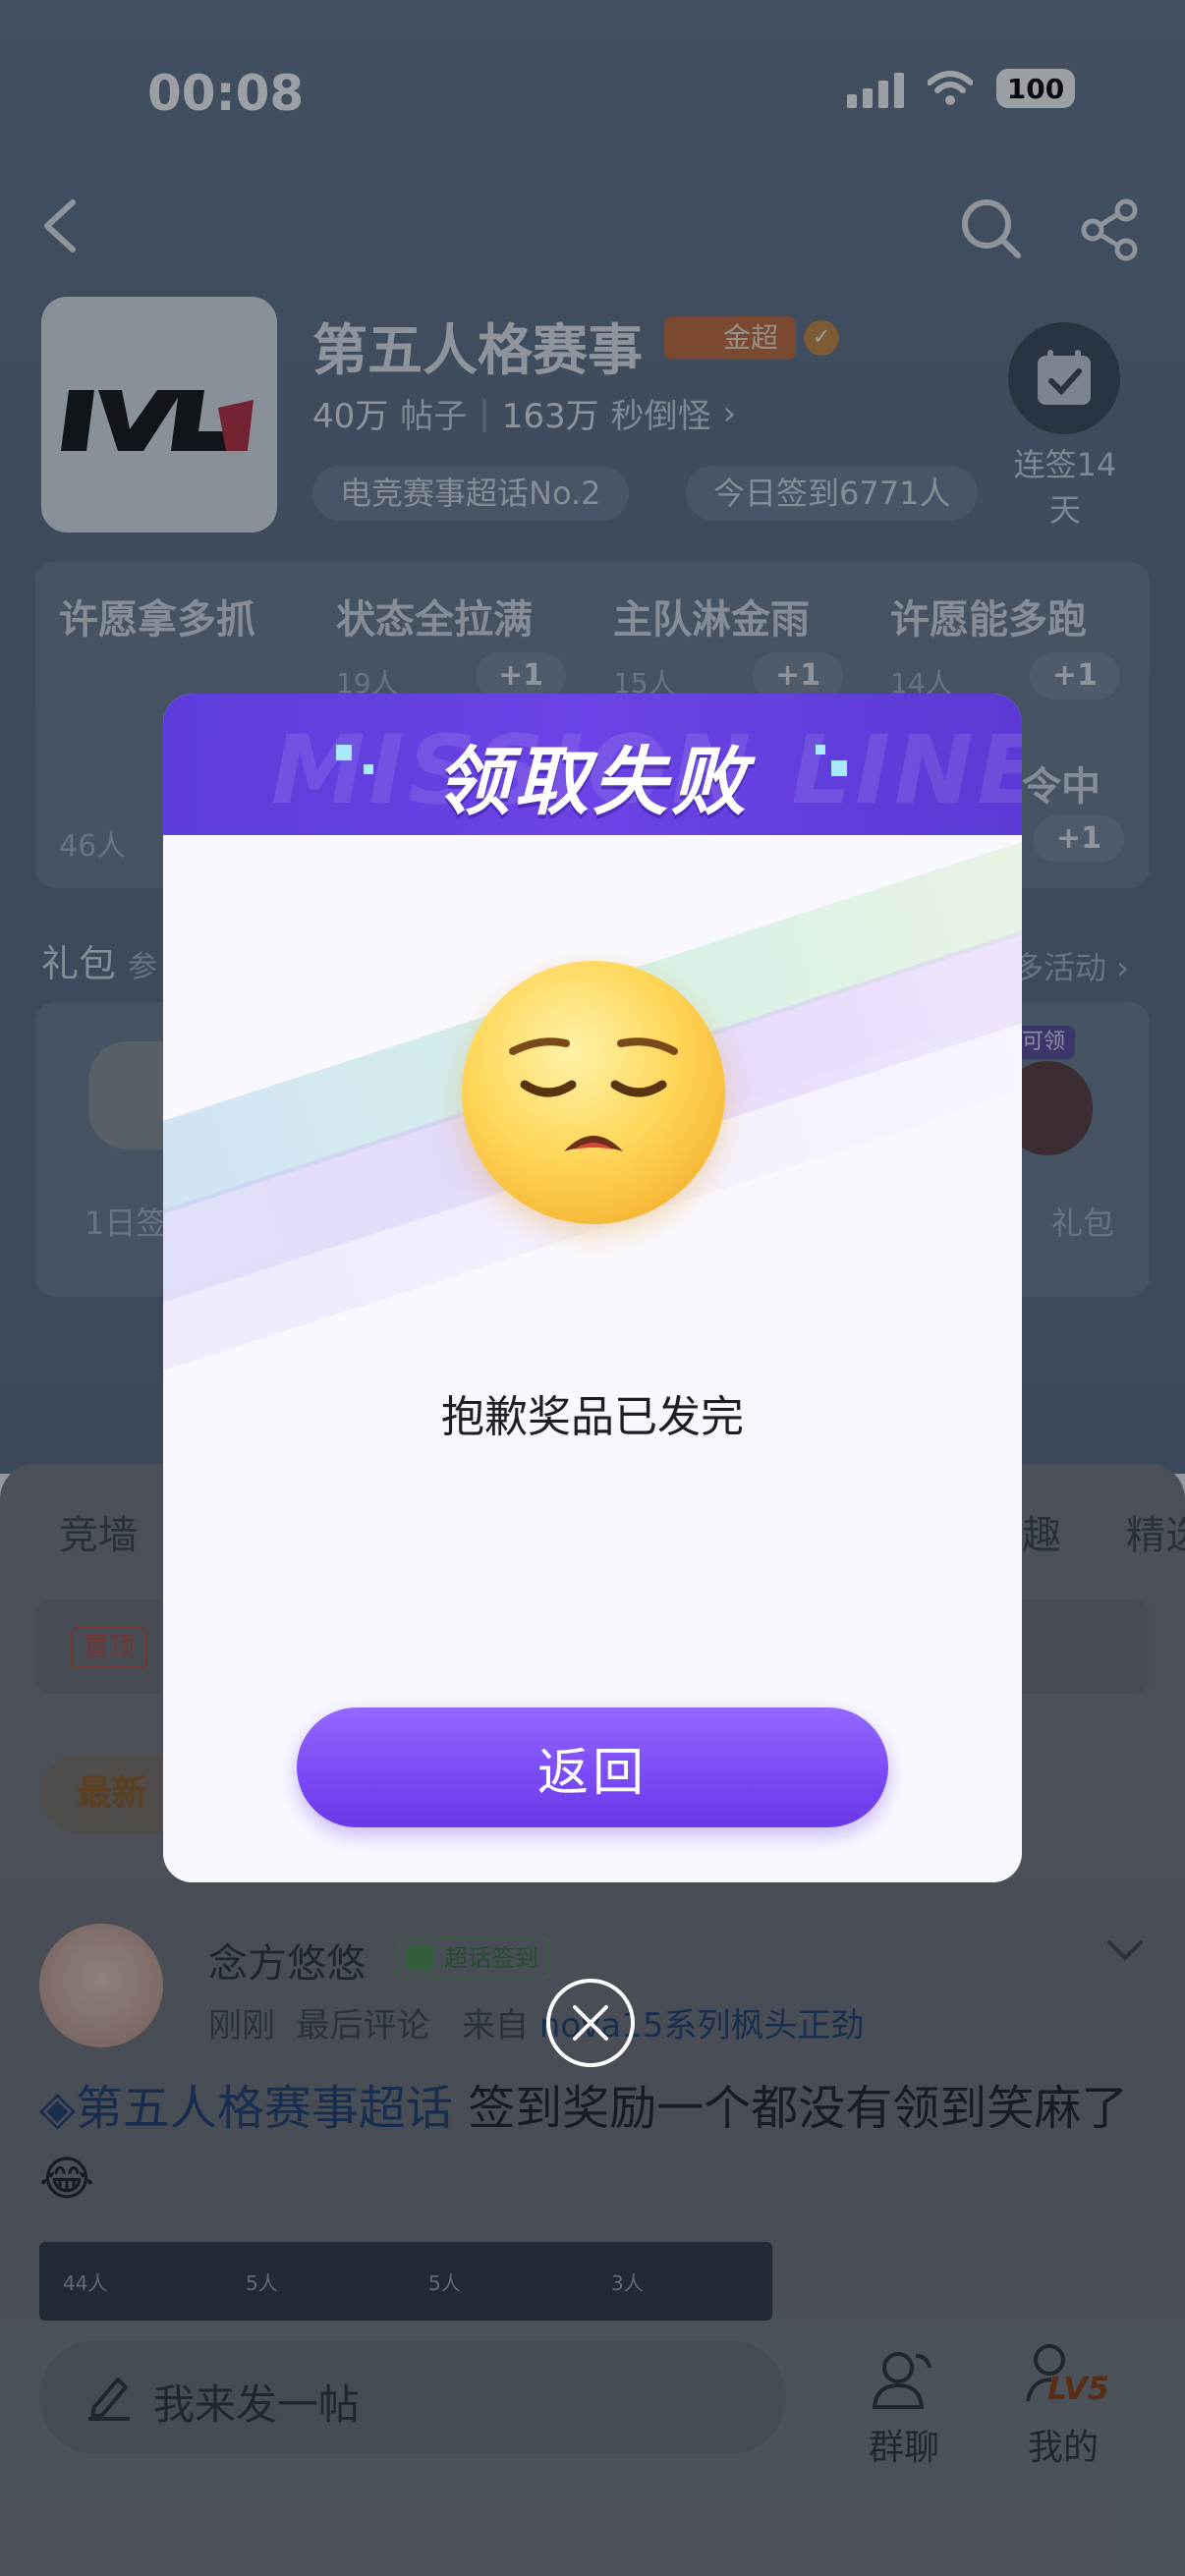 The image size is (1185, 2576). I want to click on close-dialog-button, so click(591, 2023).